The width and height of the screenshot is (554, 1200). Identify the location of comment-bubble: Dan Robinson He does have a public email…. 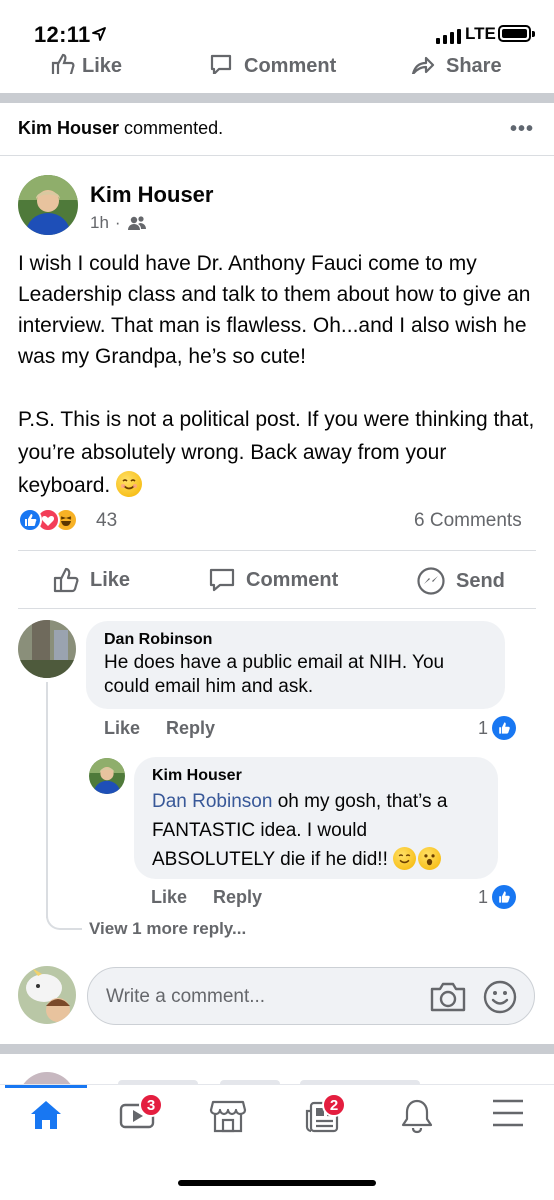
(295, 665).